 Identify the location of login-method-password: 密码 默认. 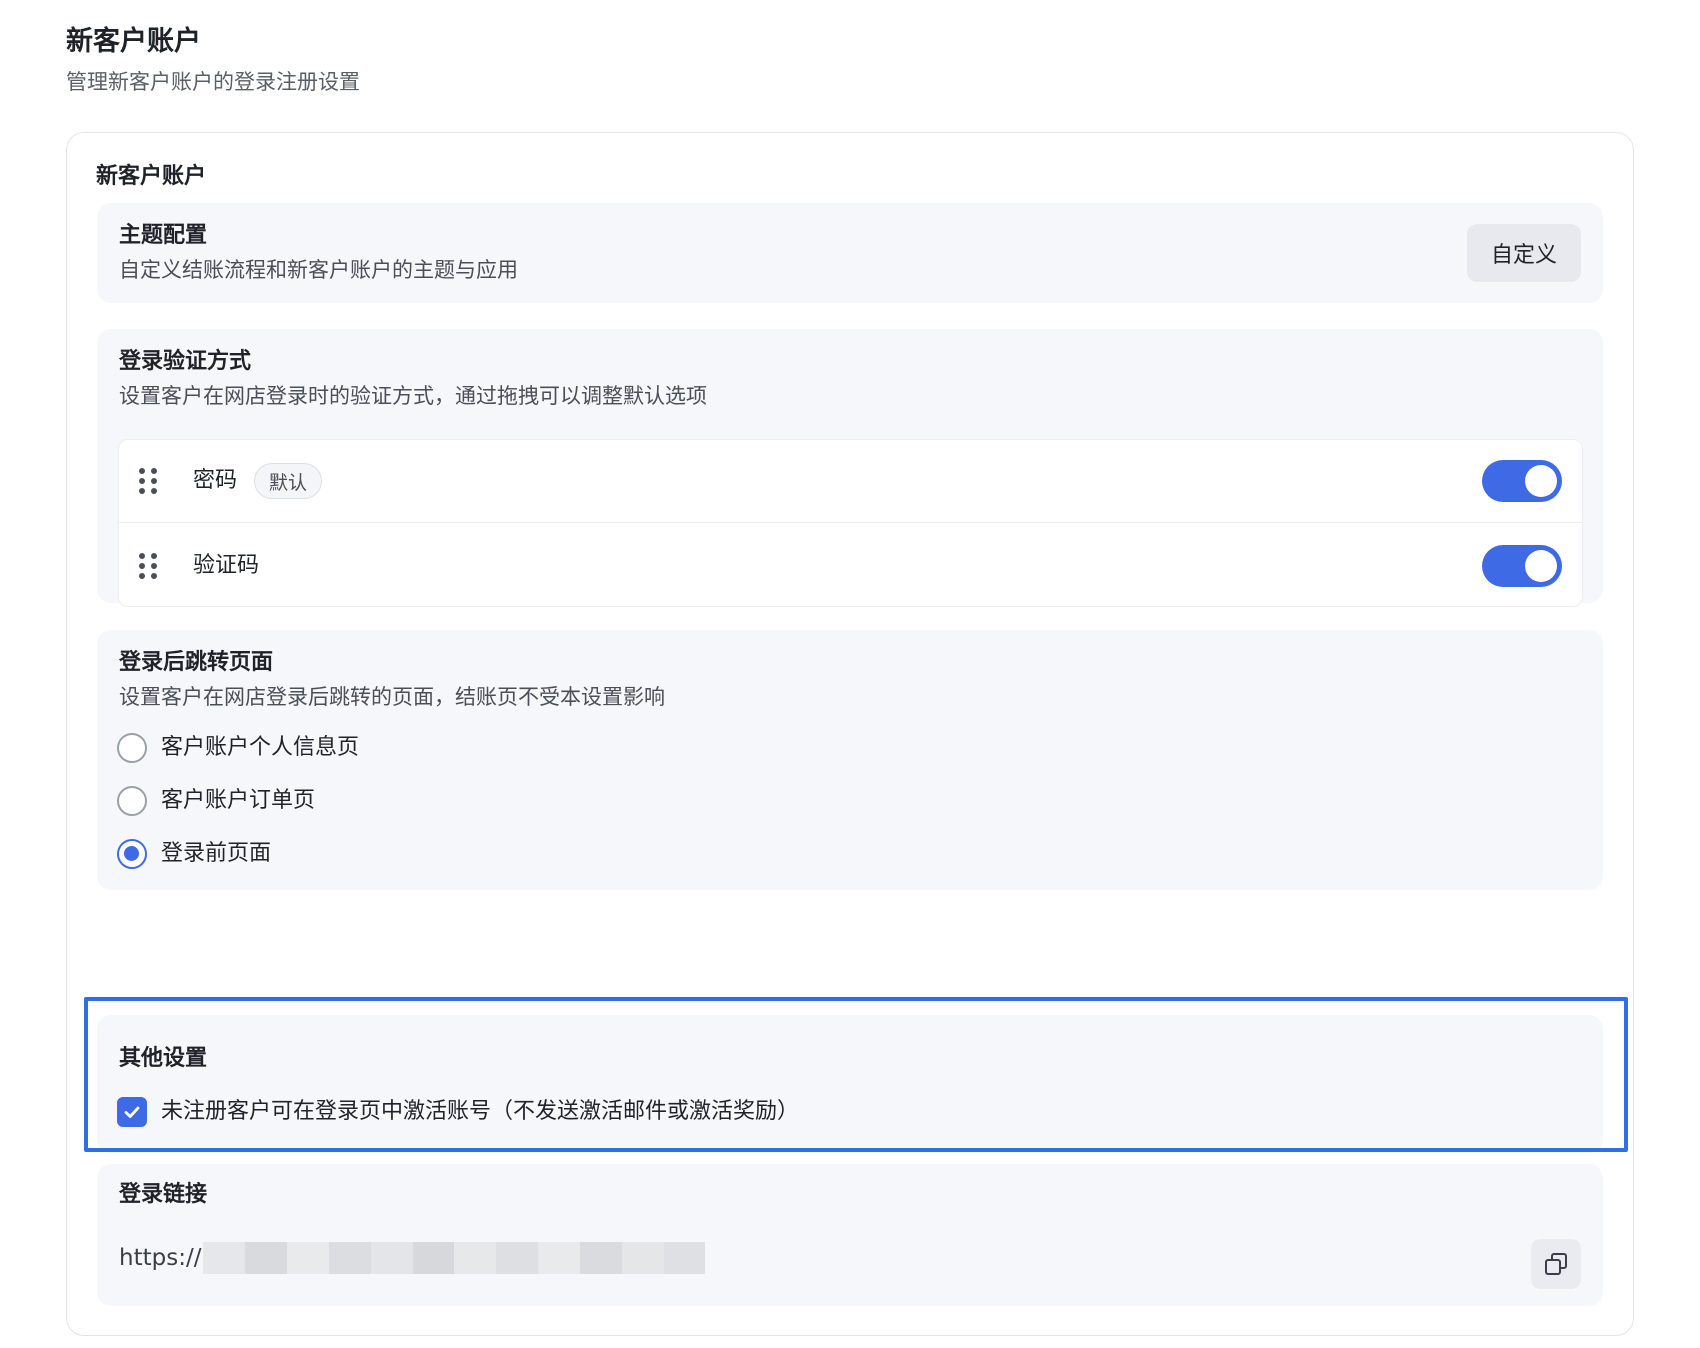
(850, 481).